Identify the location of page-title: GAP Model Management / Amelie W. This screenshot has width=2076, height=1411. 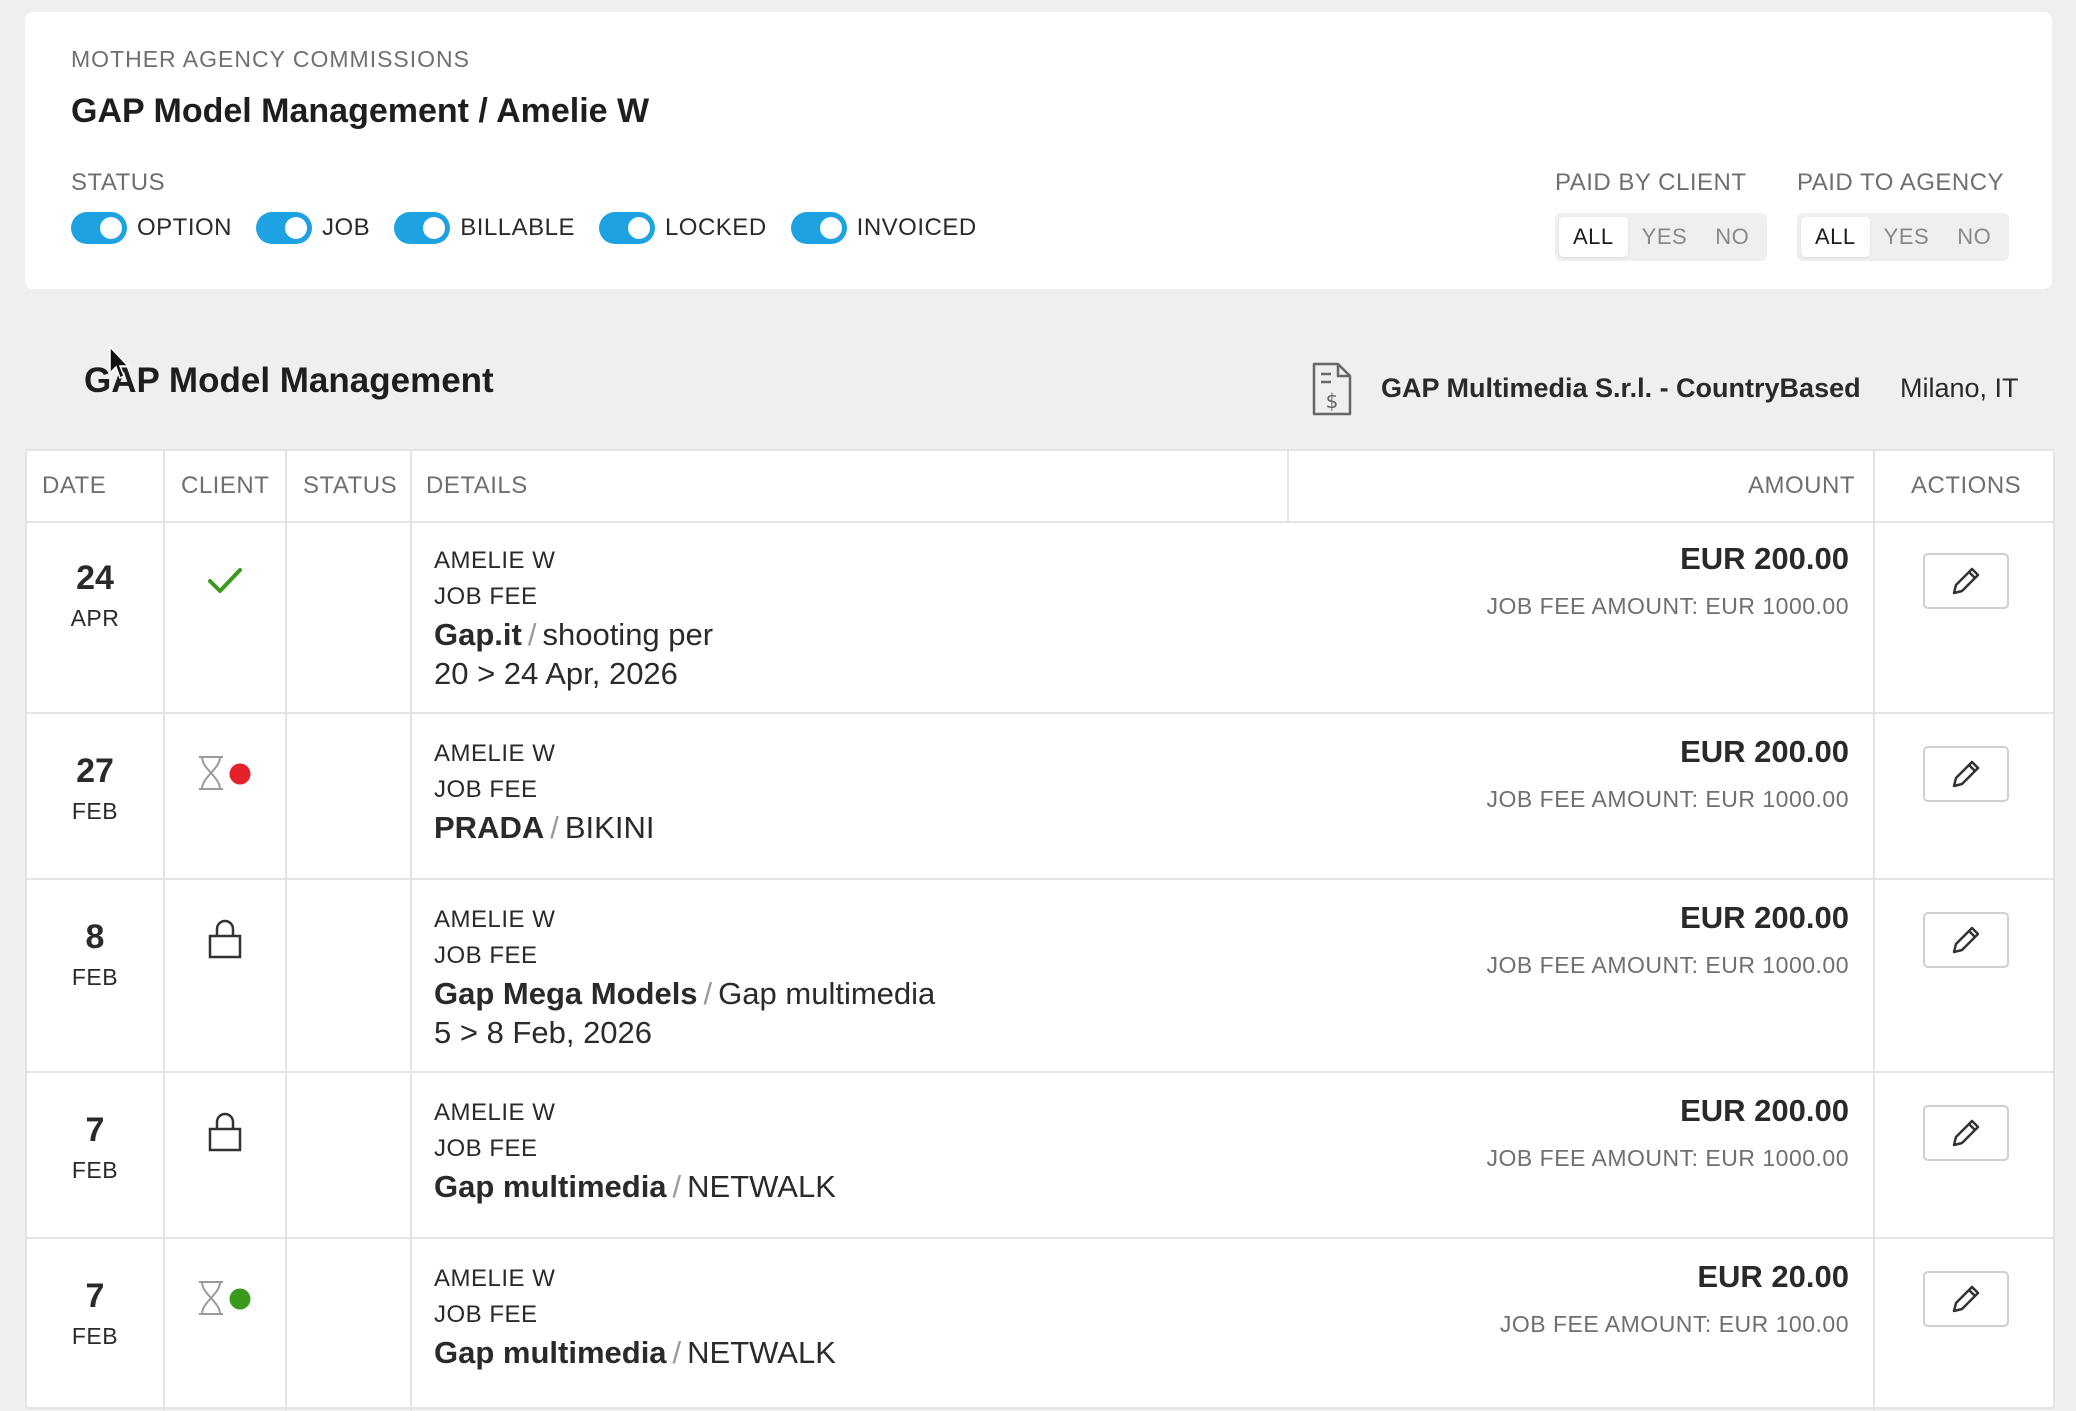
(360, 111).